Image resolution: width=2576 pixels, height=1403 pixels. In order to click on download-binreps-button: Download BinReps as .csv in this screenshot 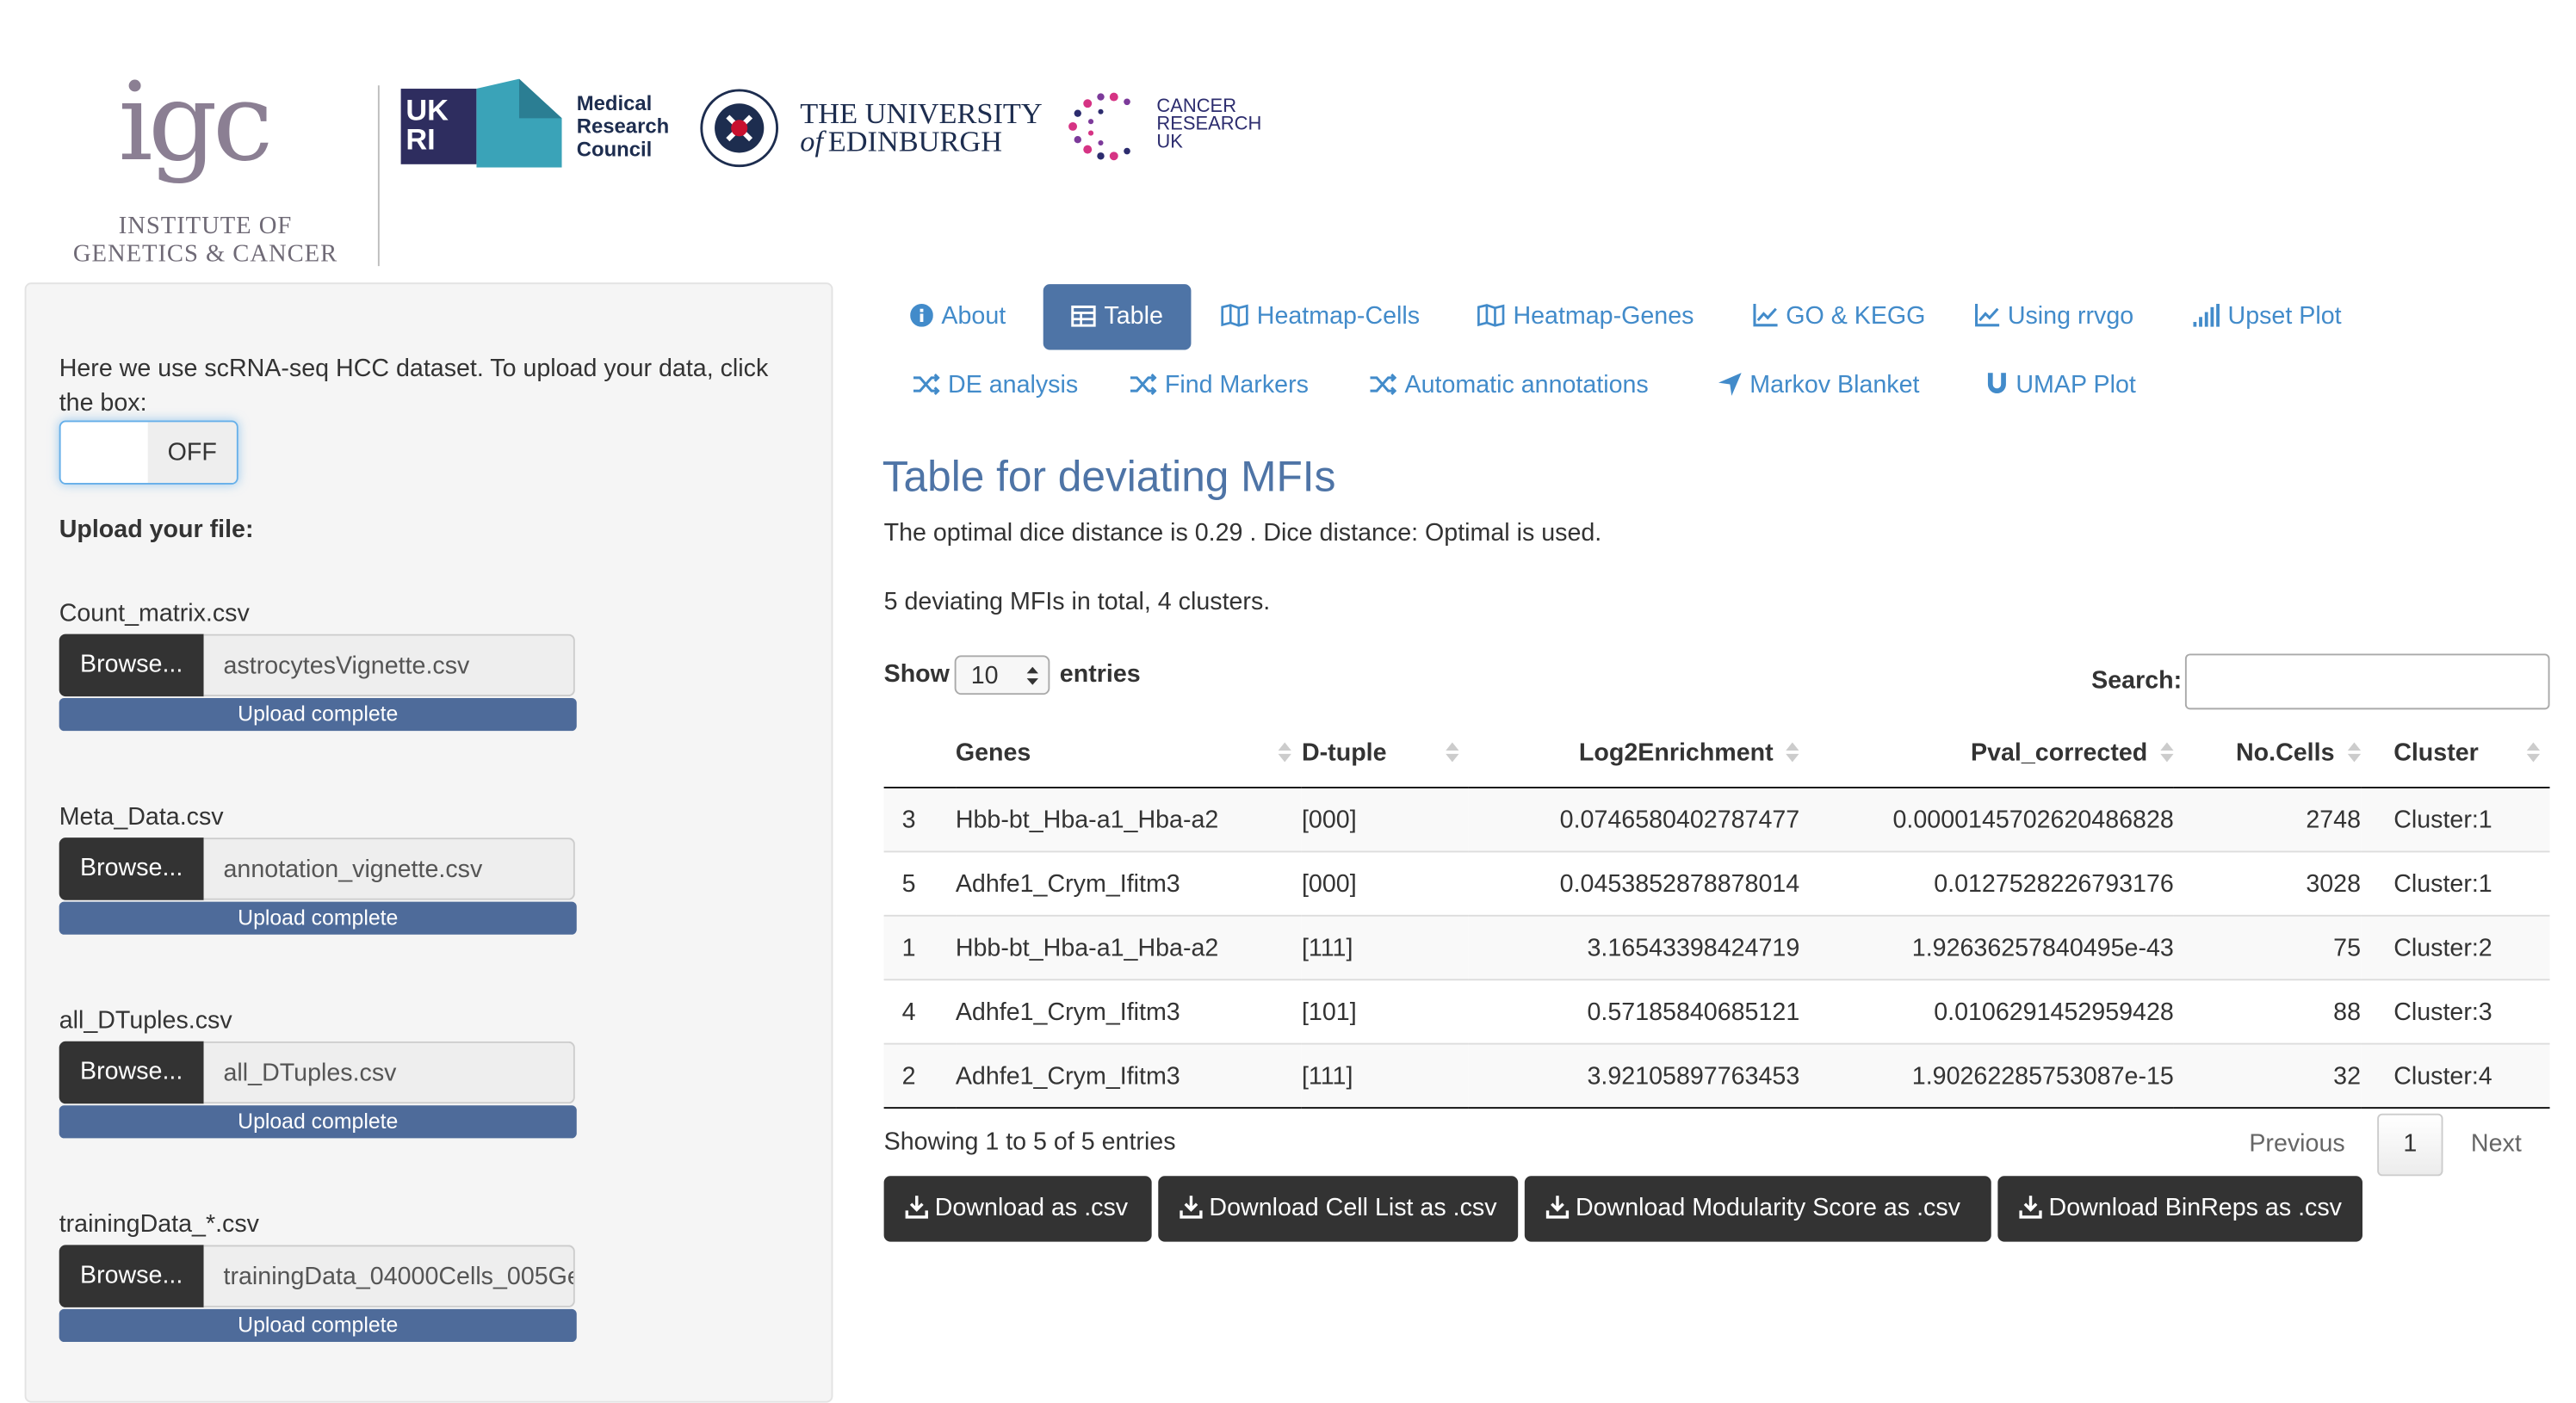, I will do `click(2179, 1209)`.